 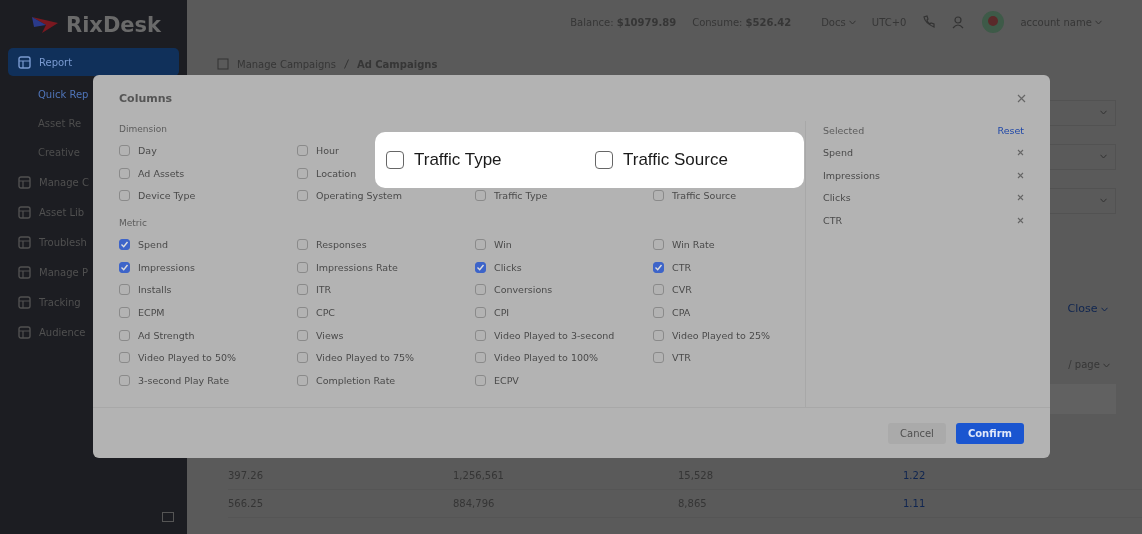 I want to click on selected-column: Impressions, so click(x=851, y=175).